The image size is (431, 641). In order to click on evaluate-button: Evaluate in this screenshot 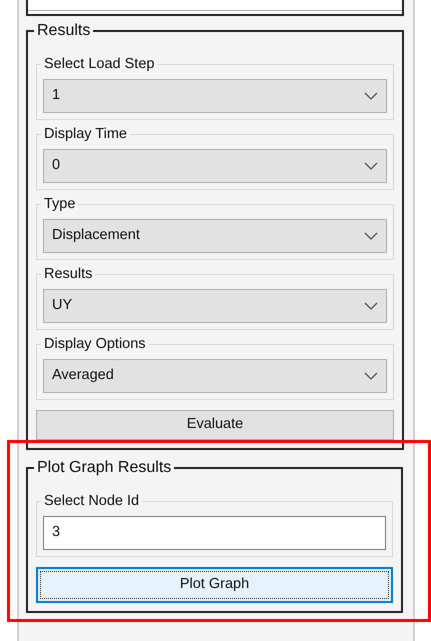, I will do `click(215, 425)`.